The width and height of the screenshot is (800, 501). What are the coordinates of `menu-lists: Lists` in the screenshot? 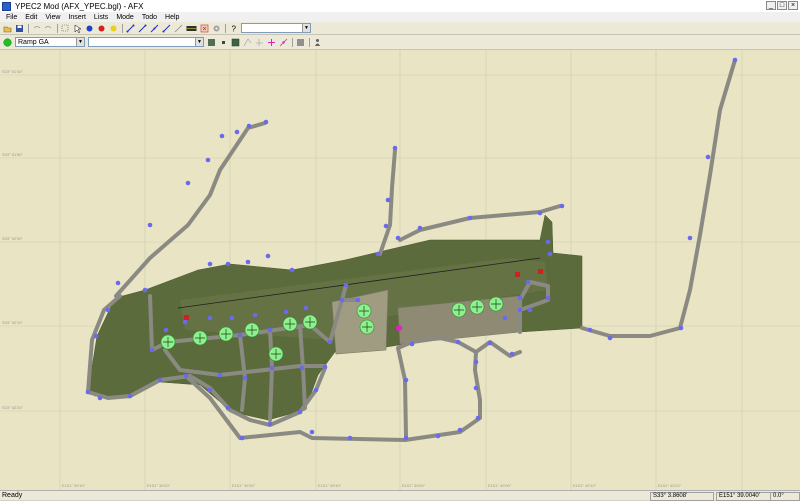 It's located at (101, 17).